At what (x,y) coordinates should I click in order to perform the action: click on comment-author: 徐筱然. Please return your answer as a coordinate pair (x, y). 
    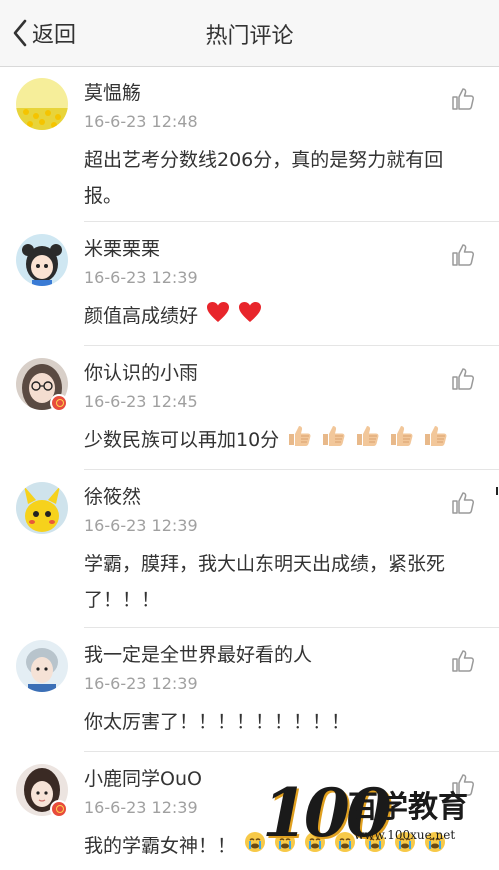
    Looking at the image, I should click on (112, 495).